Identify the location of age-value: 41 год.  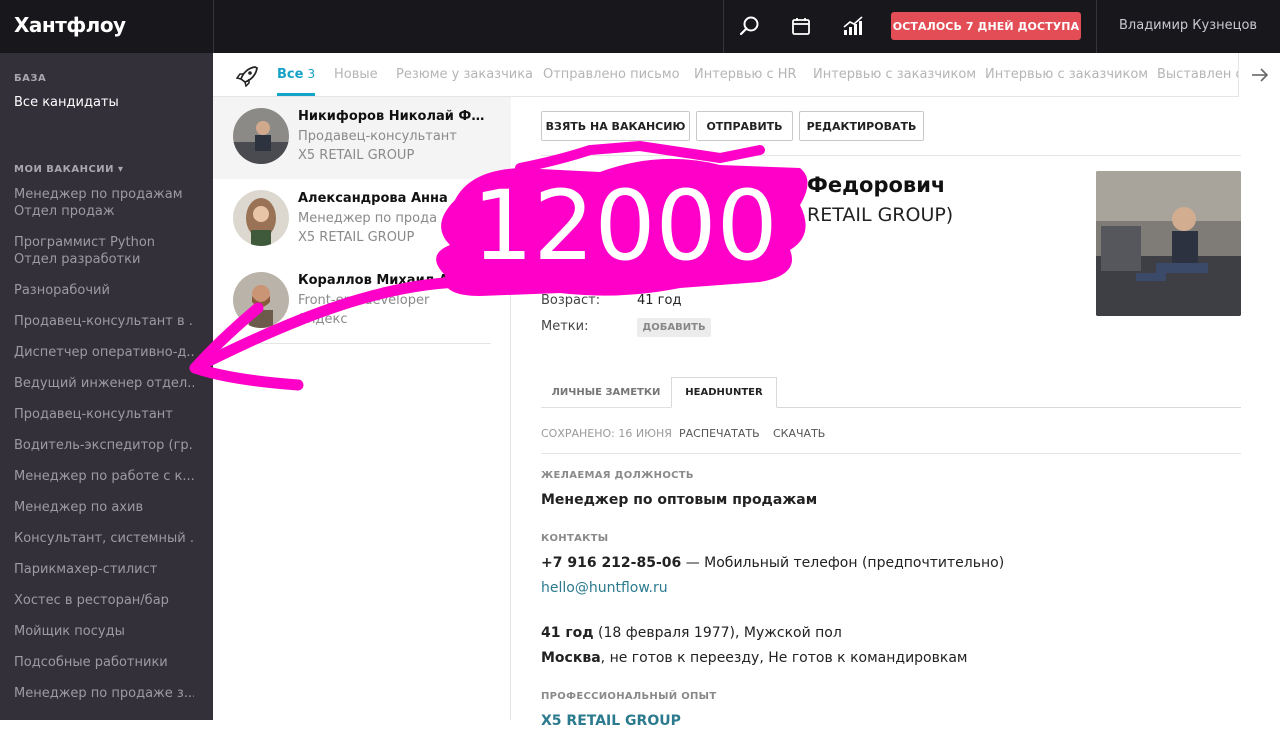
(659, 300).